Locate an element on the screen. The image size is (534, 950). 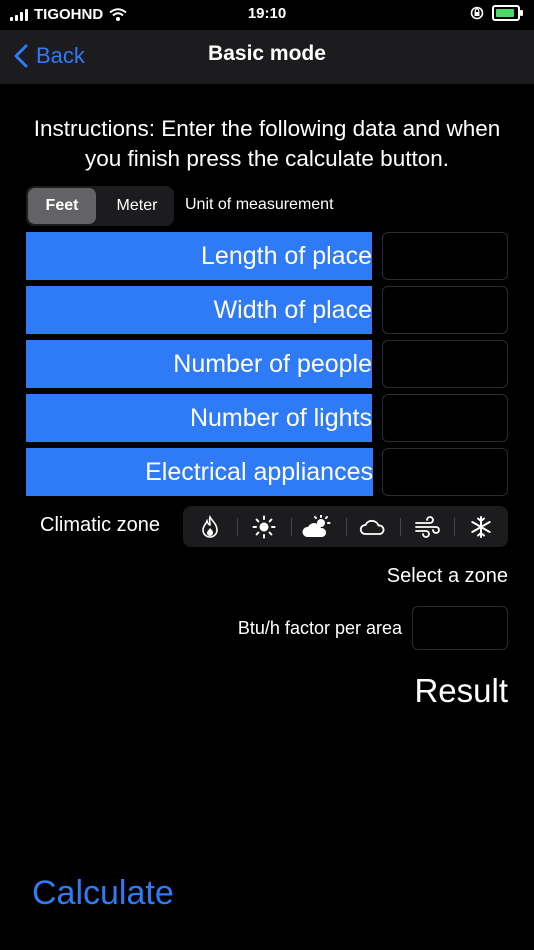
zone-partly-cloudy-button is located at coordinates (318, 526).